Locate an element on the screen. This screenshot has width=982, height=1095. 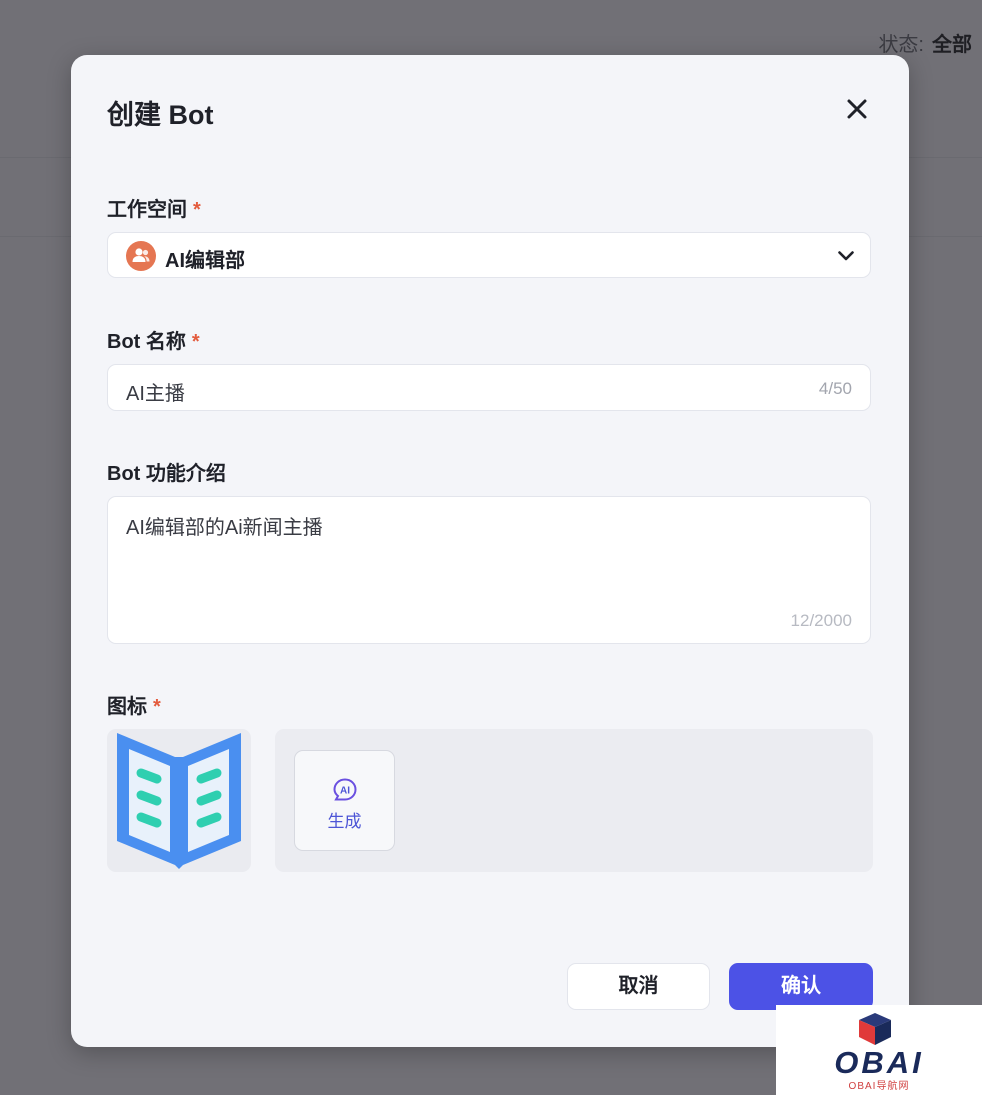
watermark-logo: OBAI OBAI导航网 is located at coordinates (879, 1050).